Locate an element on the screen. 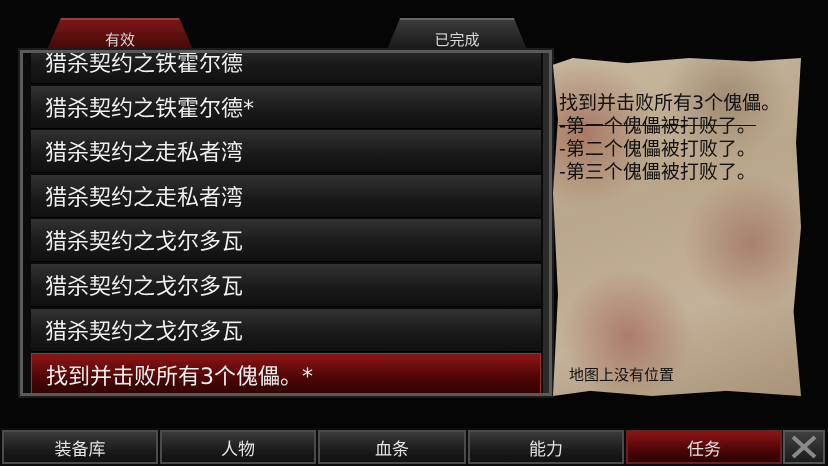 This screenshot has height=466, width=828. close-button is located at coordinates (804, 447).